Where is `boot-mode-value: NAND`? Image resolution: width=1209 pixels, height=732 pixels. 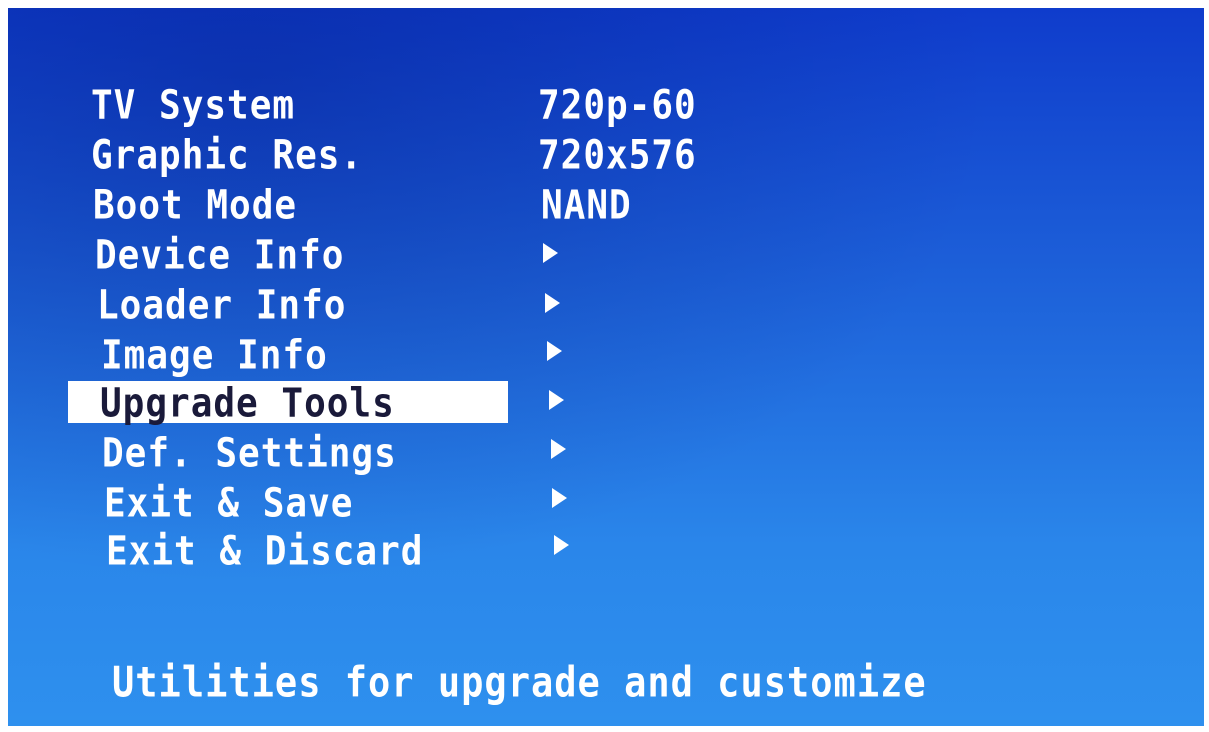 boot-mode-value: NAND is located at coordinates (586, 205).